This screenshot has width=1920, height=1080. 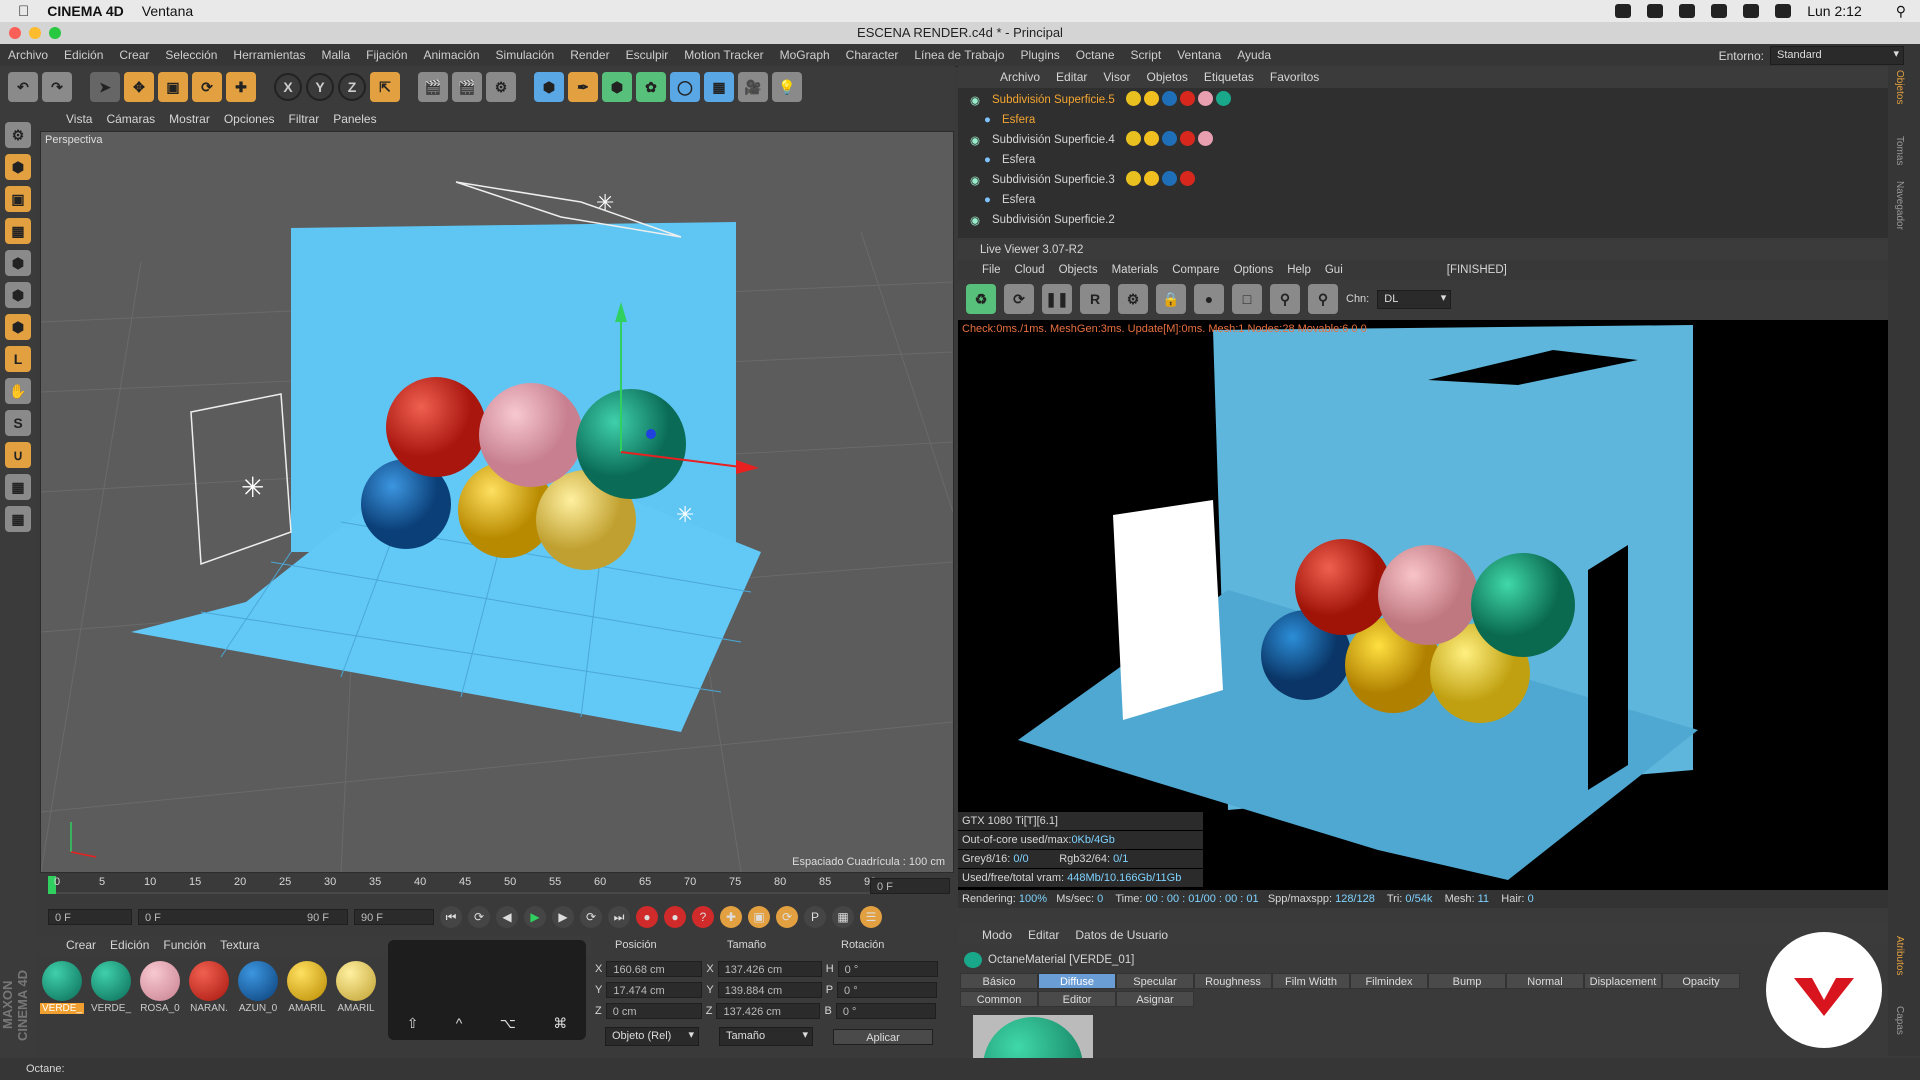 I want to click on start-frame-field: 0 F, so click(x=90, y=917).